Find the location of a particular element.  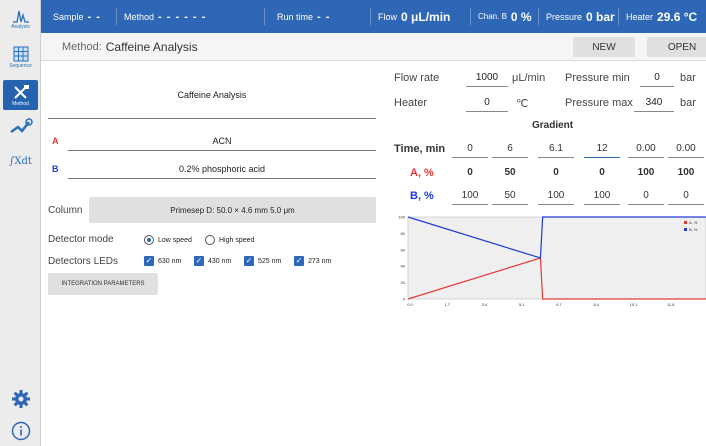

integral-icon: ∫Xdt is located at coordinates (20, 161).